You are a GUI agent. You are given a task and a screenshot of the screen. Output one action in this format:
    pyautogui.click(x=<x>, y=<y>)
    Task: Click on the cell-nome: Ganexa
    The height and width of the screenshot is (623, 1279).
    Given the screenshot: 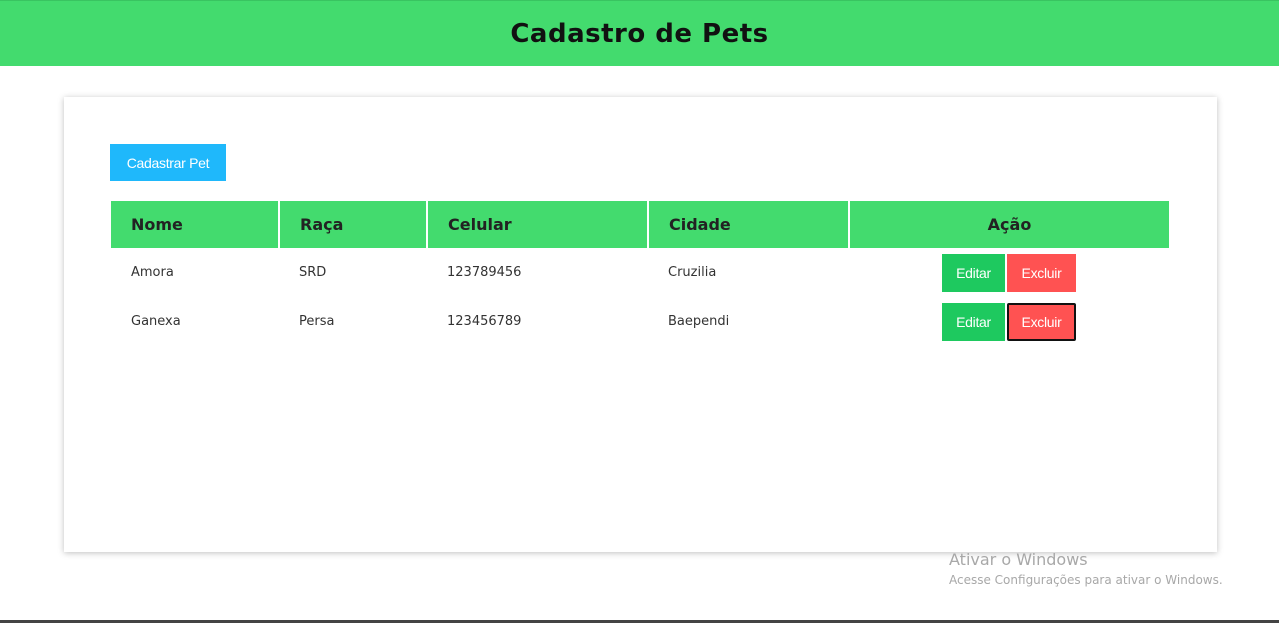 What is the action you would take?
    pyautogui.click(x=156, y=321)
    